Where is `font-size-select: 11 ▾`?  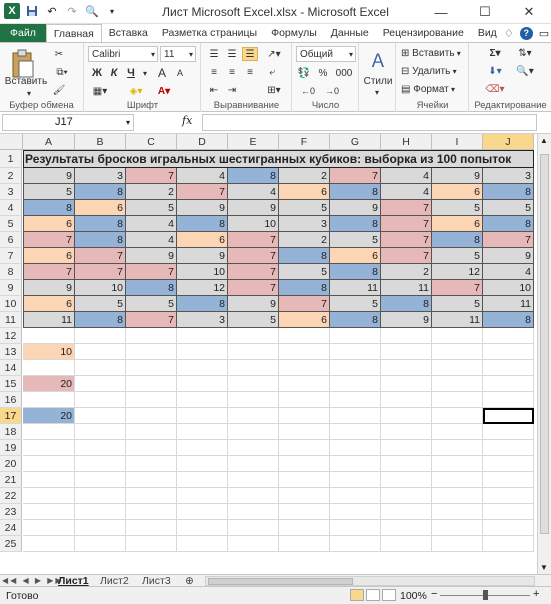 font-size-select: 11 ▾ is located at coordinates (178, 54).